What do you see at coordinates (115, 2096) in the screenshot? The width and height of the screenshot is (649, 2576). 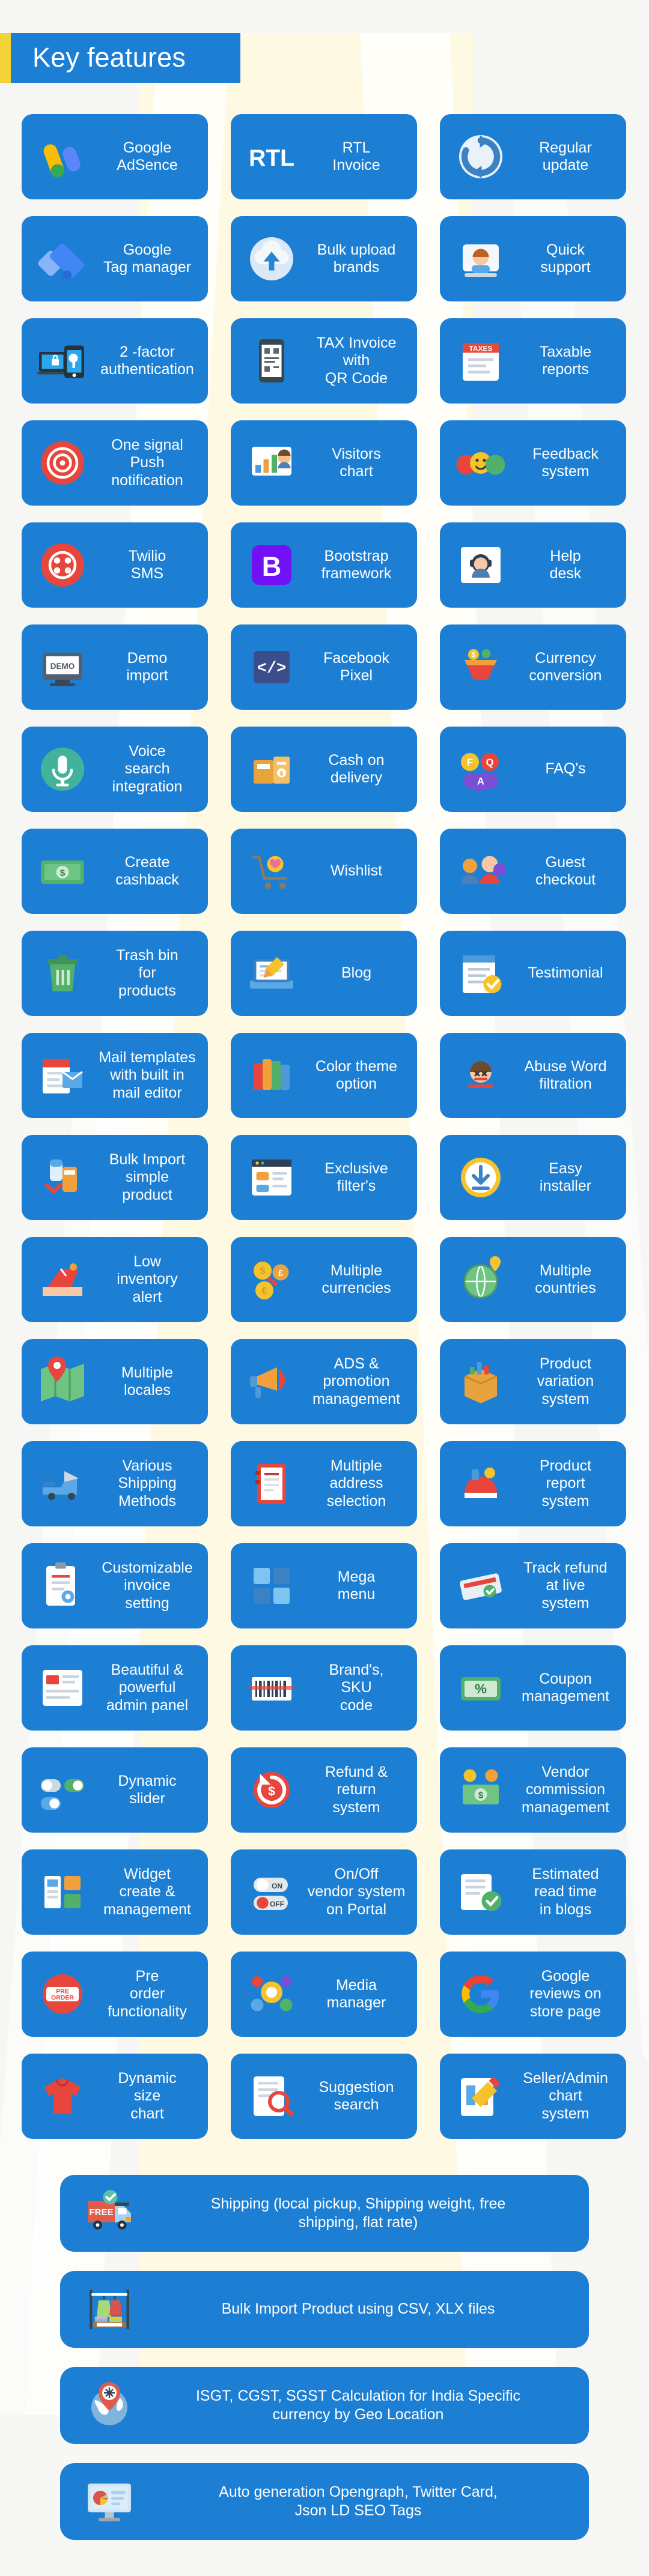 I see `feature-card: Dynamic size chart` at bounding box center [115, 2096].